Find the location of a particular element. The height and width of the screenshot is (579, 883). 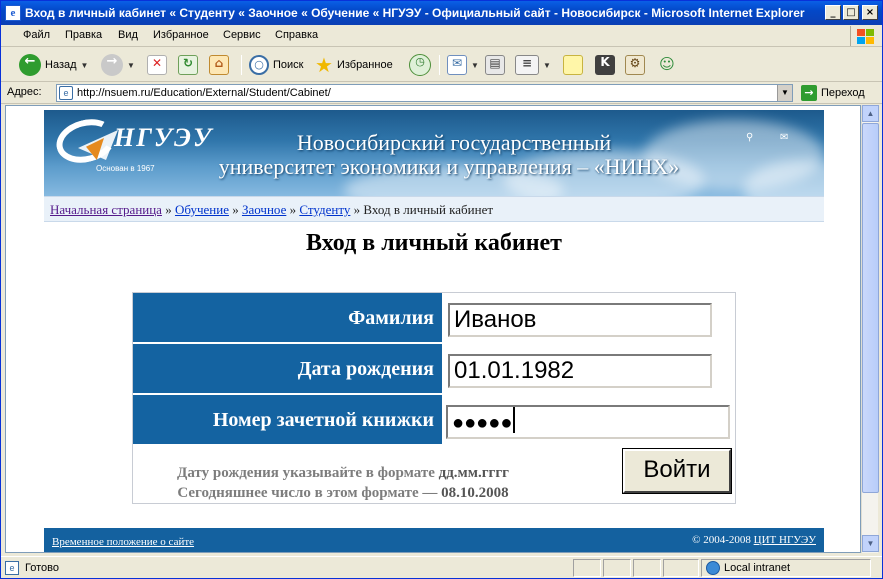

menu-tools: Сервис is located at coordinates (242, 35).